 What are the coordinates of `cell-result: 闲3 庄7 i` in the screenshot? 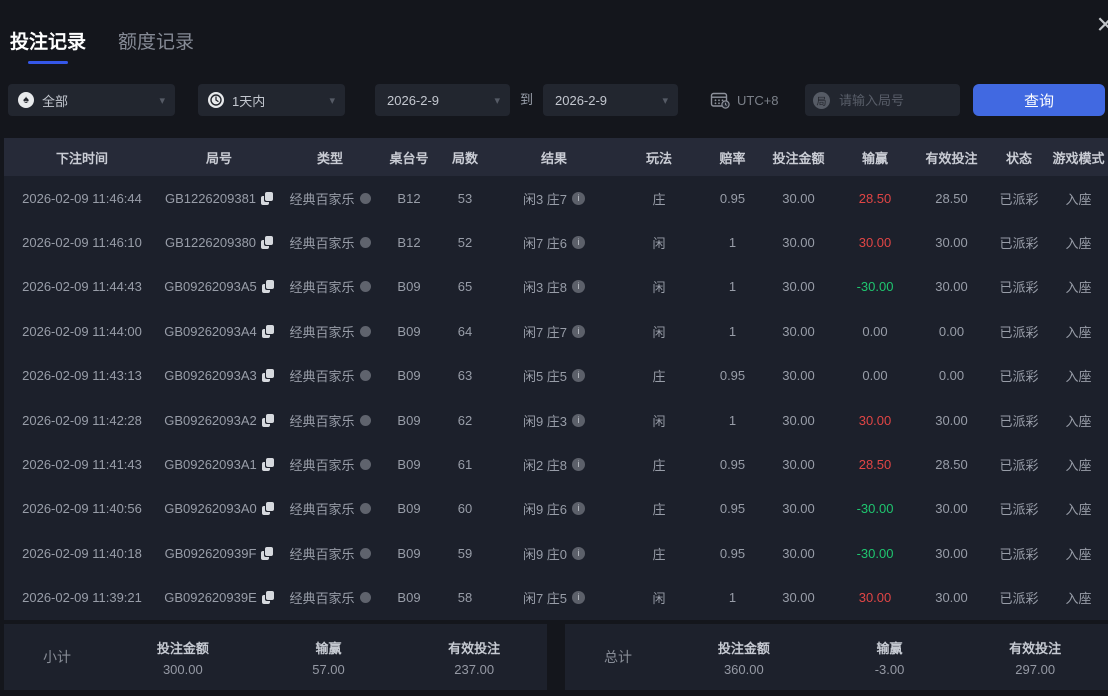 It's located at (554, 198).